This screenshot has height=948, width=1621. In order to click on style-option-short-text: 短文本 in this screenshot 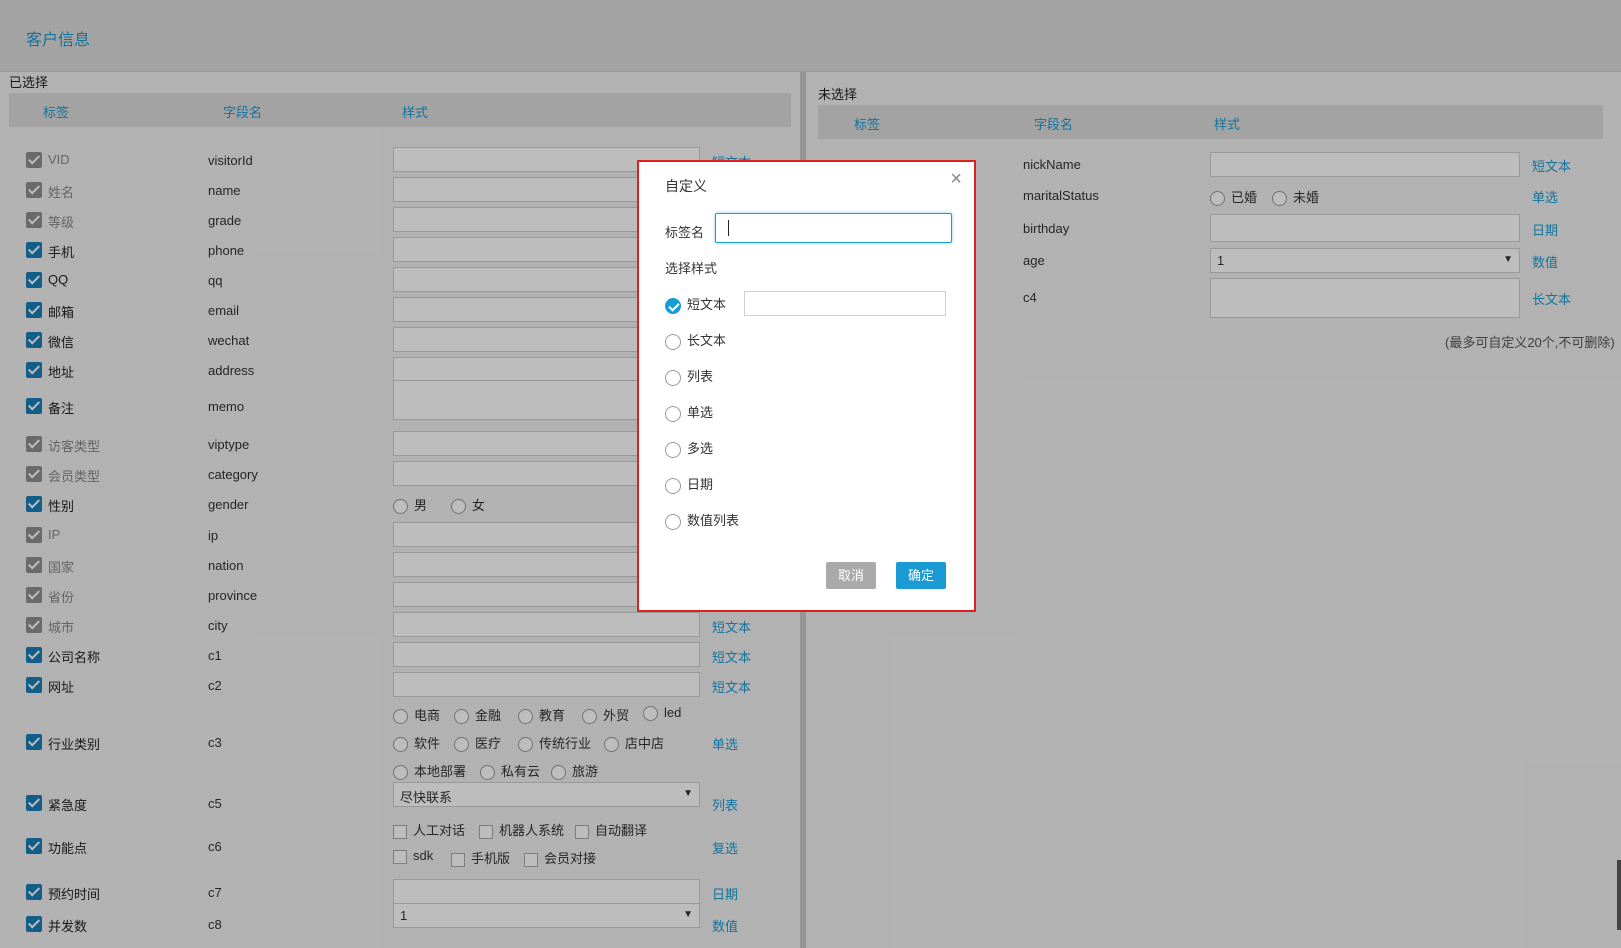, I will do `click(695, 304)`.